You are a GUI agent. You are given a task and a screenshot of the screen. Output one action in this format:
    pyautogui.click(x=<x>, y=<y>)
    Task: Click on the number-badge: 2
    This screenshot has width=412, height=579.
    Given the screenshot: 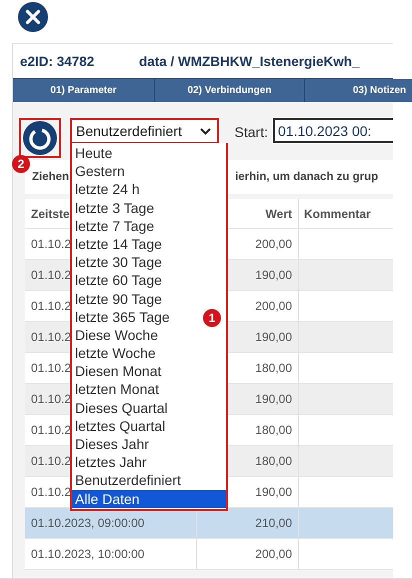 What is the action you would take?
    pyautogui.click(x=21, y=164)
    